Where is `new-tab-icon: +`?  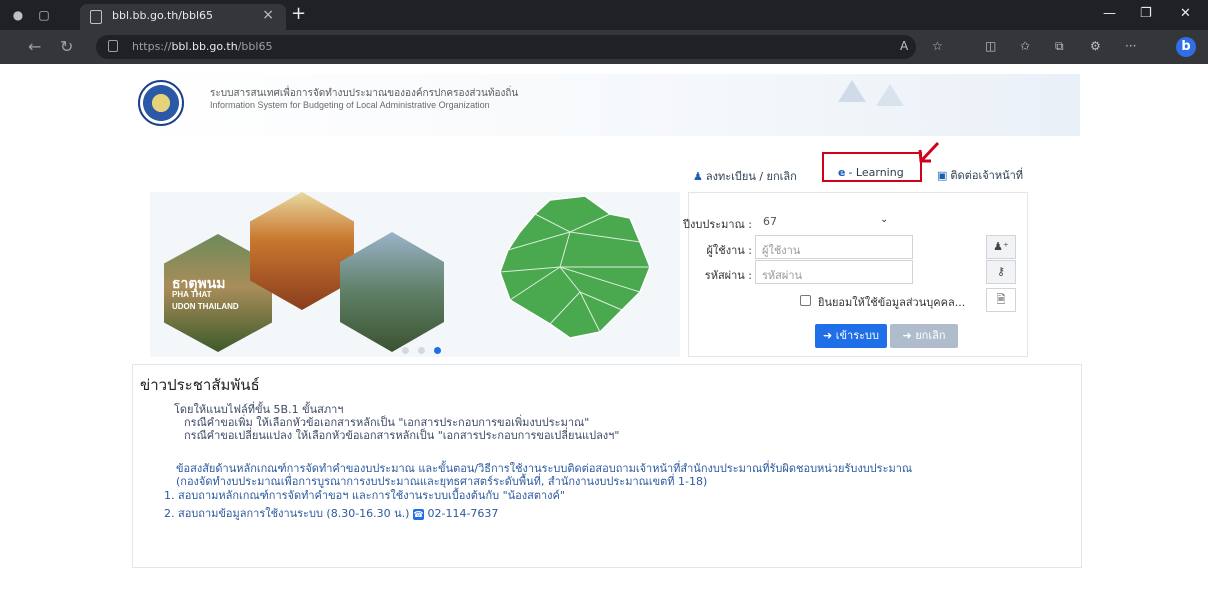 new-tab-icon: + is located at coordinates (298, 13).